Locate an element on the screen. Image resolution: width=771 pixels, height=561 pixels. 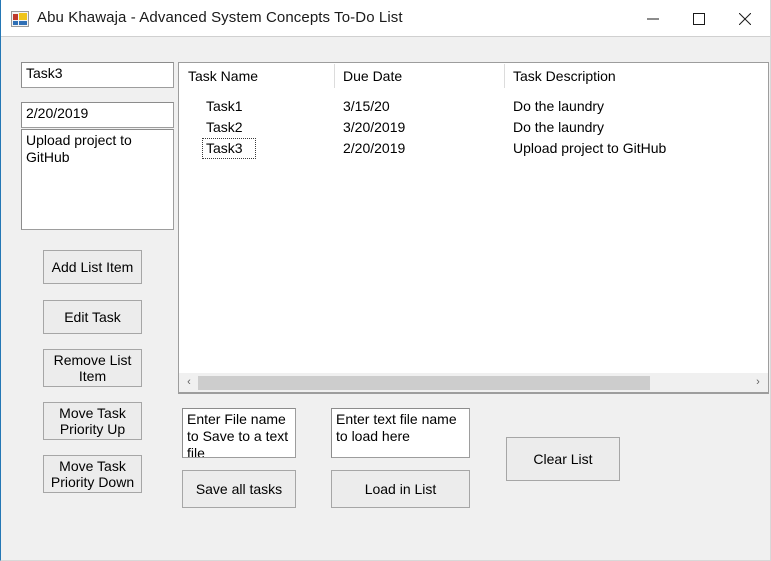
table-row: Task2 3/20/2019 Do the laundry is located at coordinates (473, 127).